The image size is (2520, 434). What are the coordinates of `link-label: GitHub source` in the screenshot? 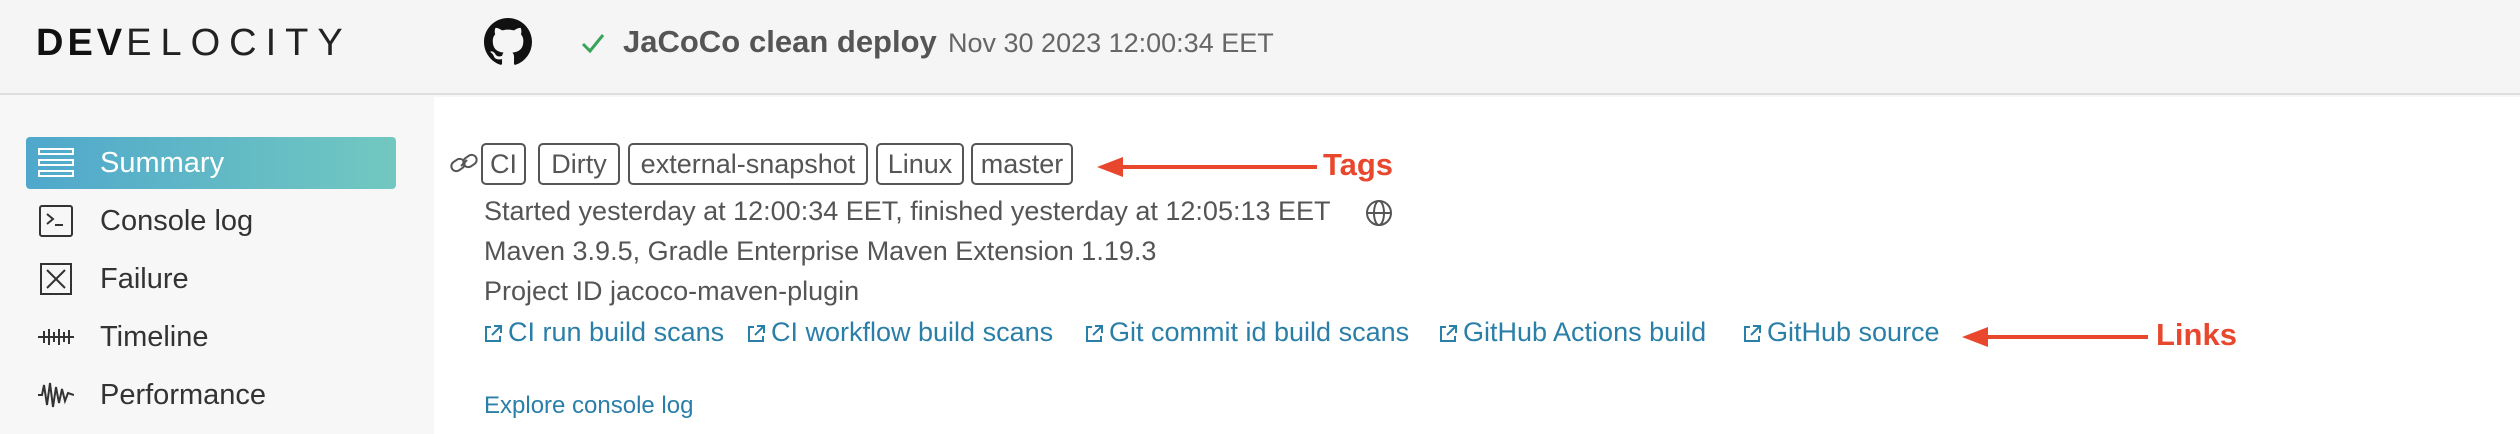 It's located at (1853, 332).